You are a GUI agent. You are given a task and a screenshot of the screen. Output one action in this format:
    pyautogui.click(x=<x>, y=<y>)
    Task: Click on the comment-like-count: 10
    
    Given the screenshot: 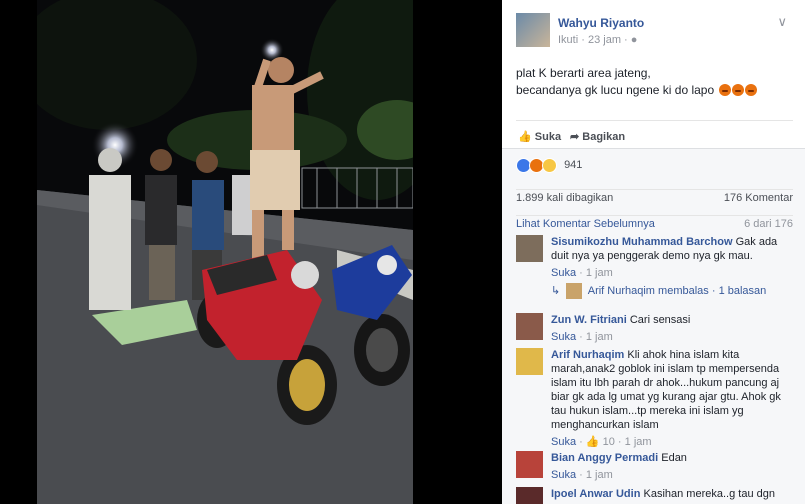 What is the action you would take?
    pyautogui.click(x=609, y=442)
    